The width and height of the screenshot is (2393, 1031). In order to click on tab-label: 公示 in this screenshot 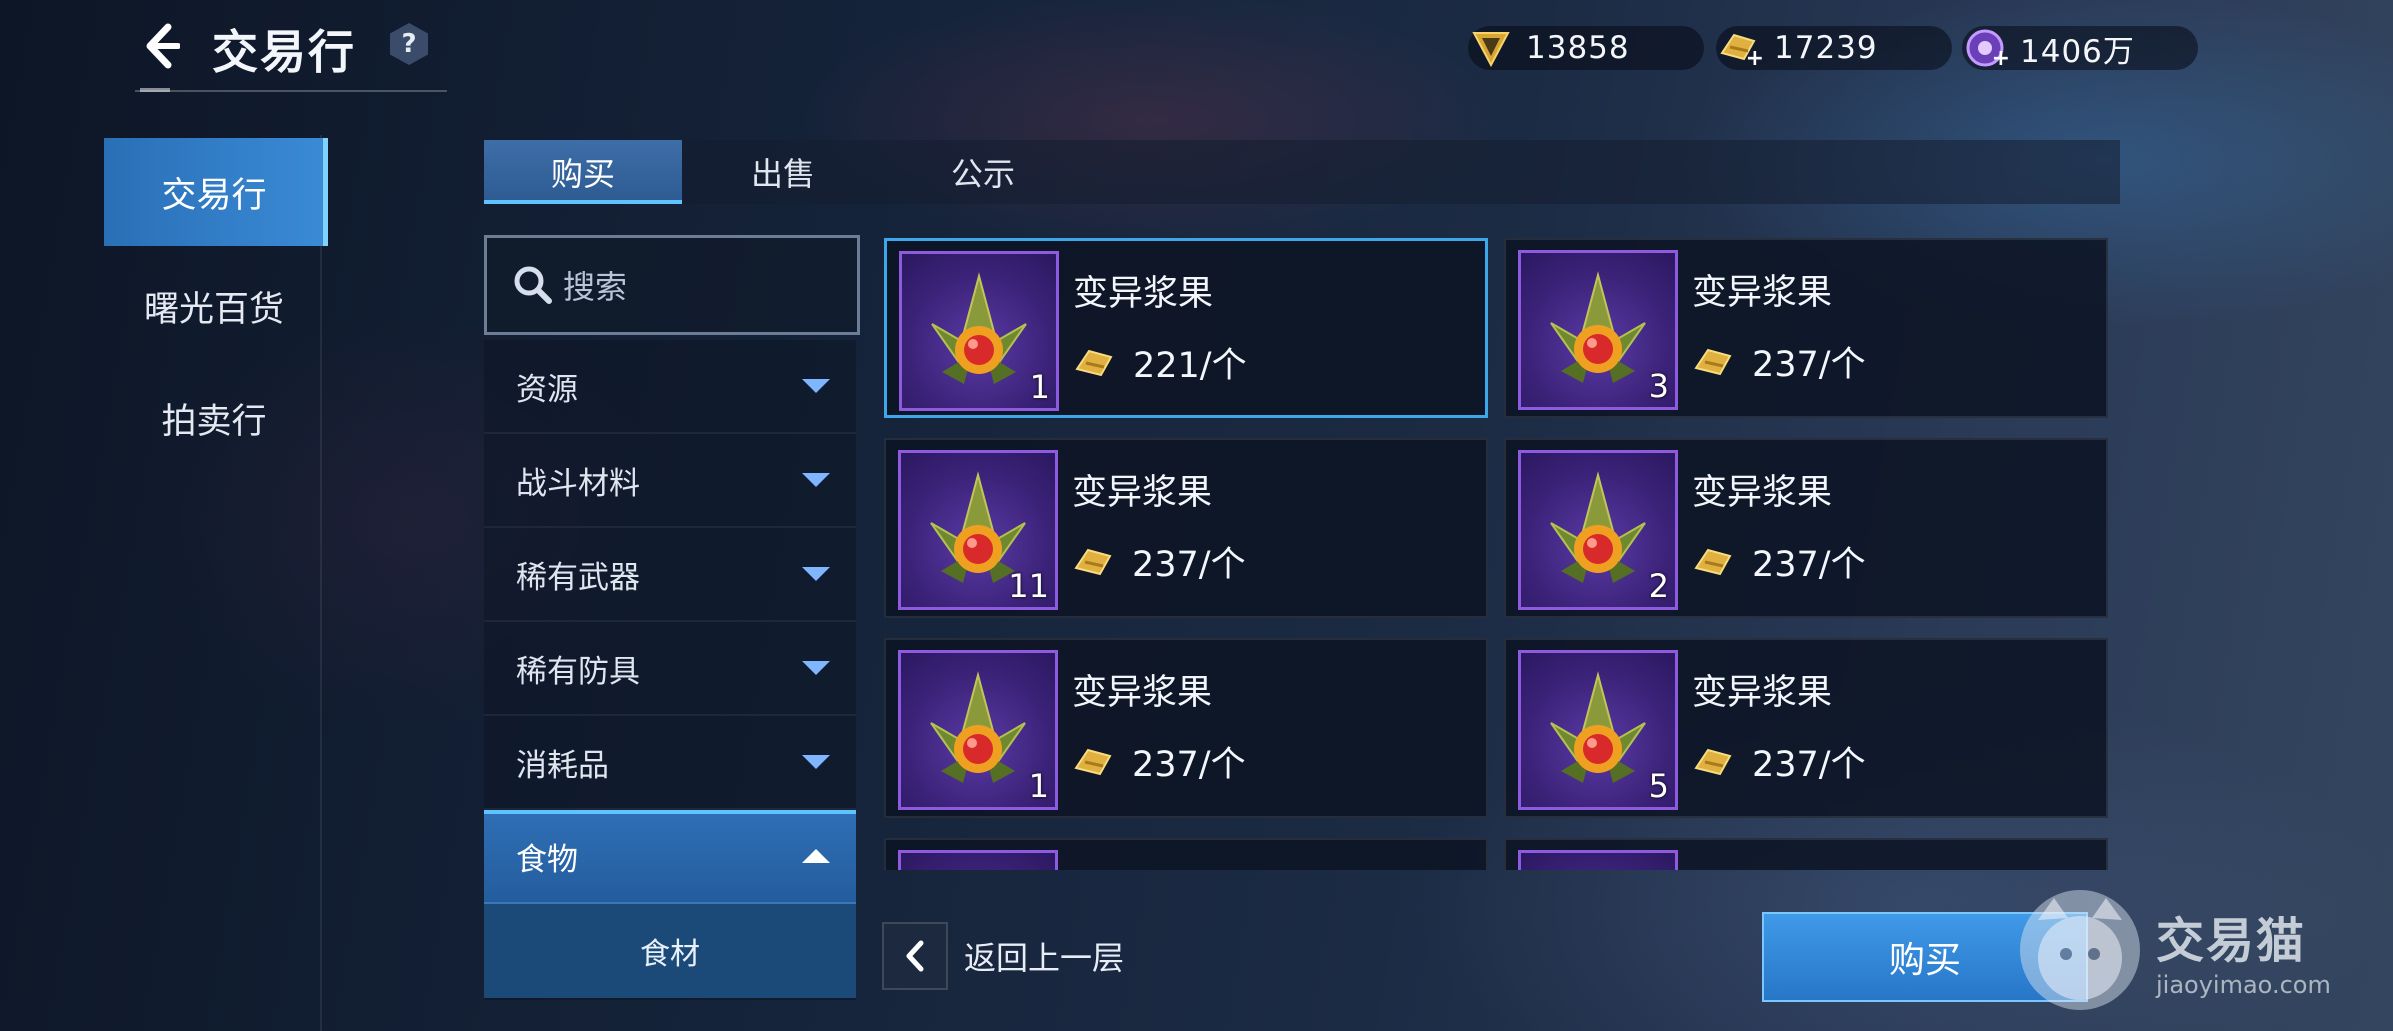, I will do `click(982, 174)`.